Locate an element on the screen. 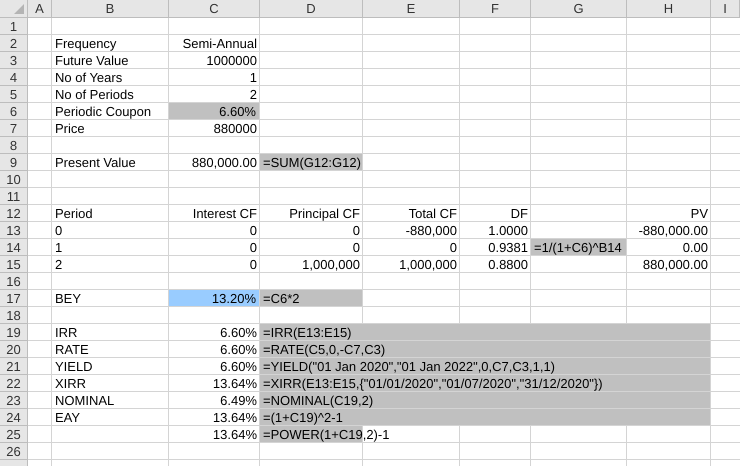 Image resolution: width=740 pixels, height=466 pixels. row-header: 4 is located at coordinates (14, 77).